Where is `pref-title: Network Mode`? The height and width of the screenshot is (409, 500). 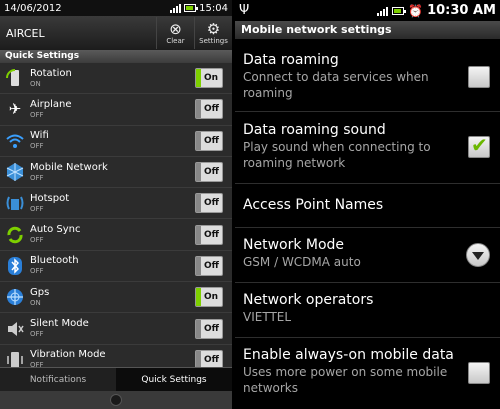 pref-title: Network Mode is located at coordinates (294, 245).